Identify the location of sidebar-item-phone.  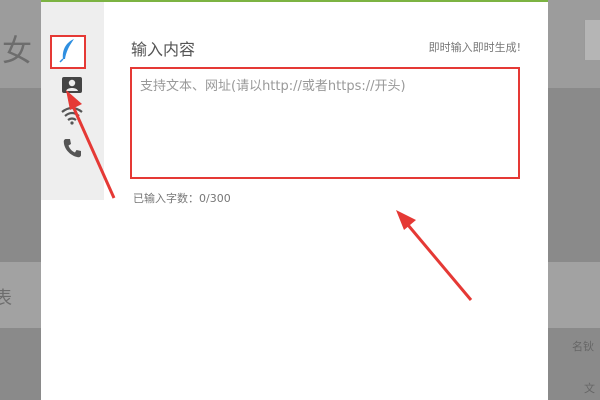
(72, 150).